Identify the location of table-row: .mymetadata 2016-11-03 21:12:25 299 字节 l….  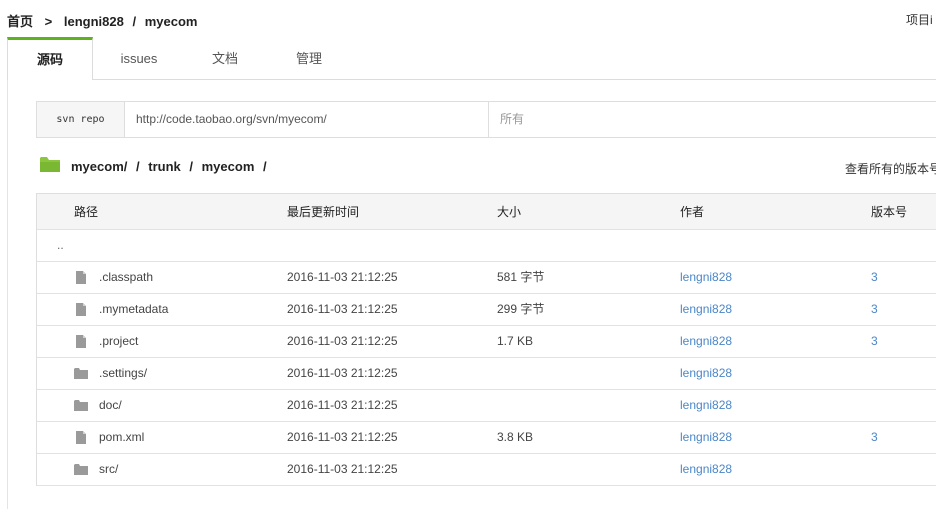
(486, 310).